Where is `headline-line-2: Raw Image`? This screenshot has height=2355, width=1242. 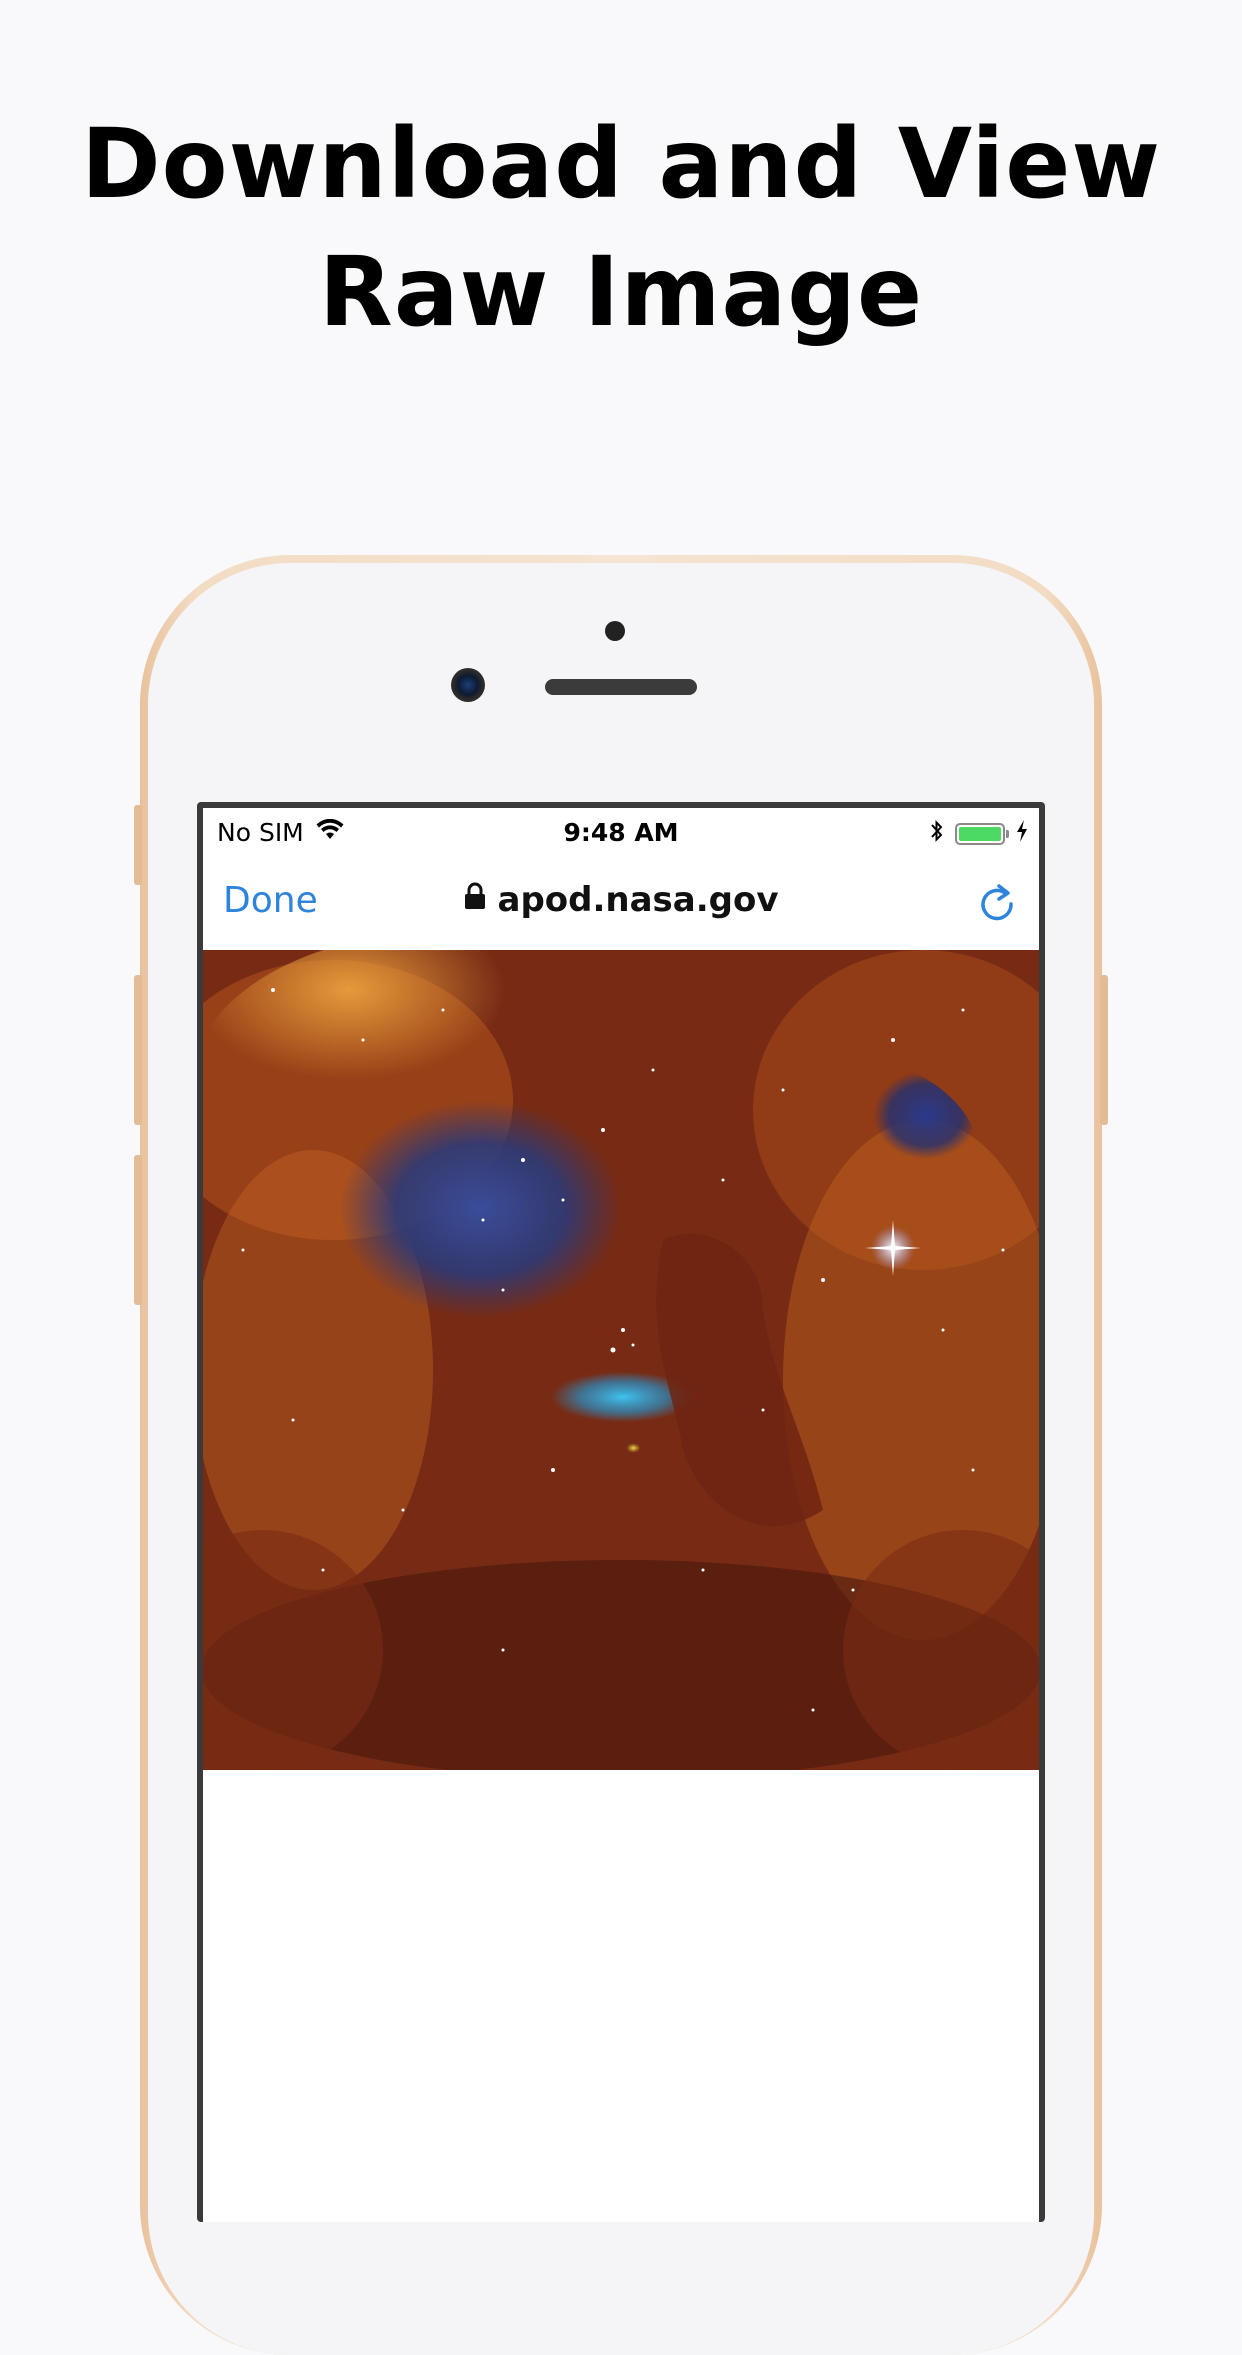 headline-line-2: Raw Image is located at coordinates (621, 292).